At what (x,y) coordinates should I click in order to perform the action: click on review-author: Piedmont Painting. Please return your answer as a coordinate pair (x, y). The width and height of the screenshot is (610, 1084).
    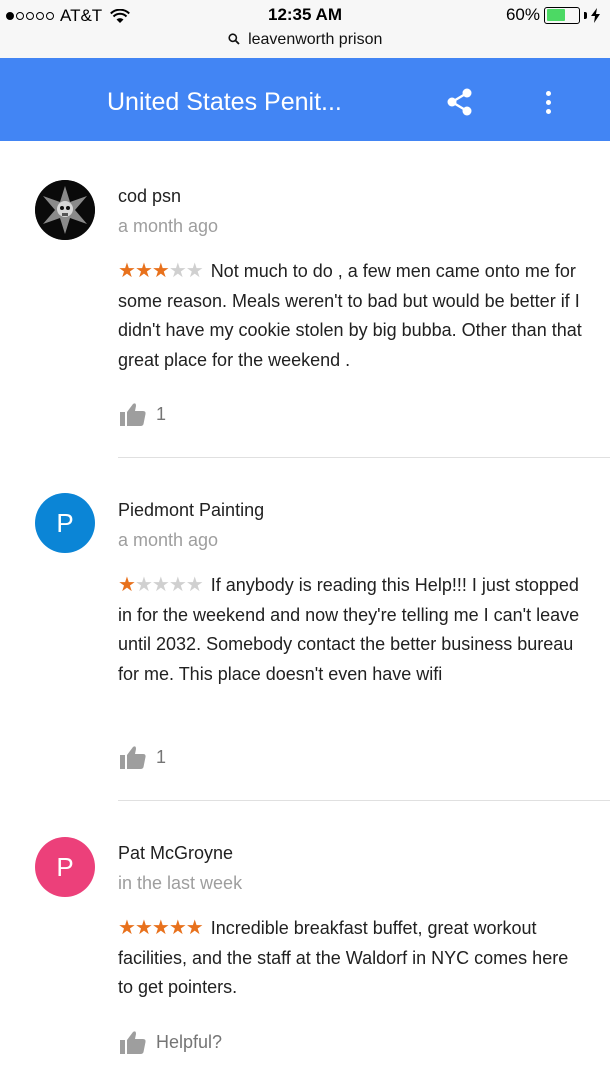
    Looking at the image, I should click on (191, 510).